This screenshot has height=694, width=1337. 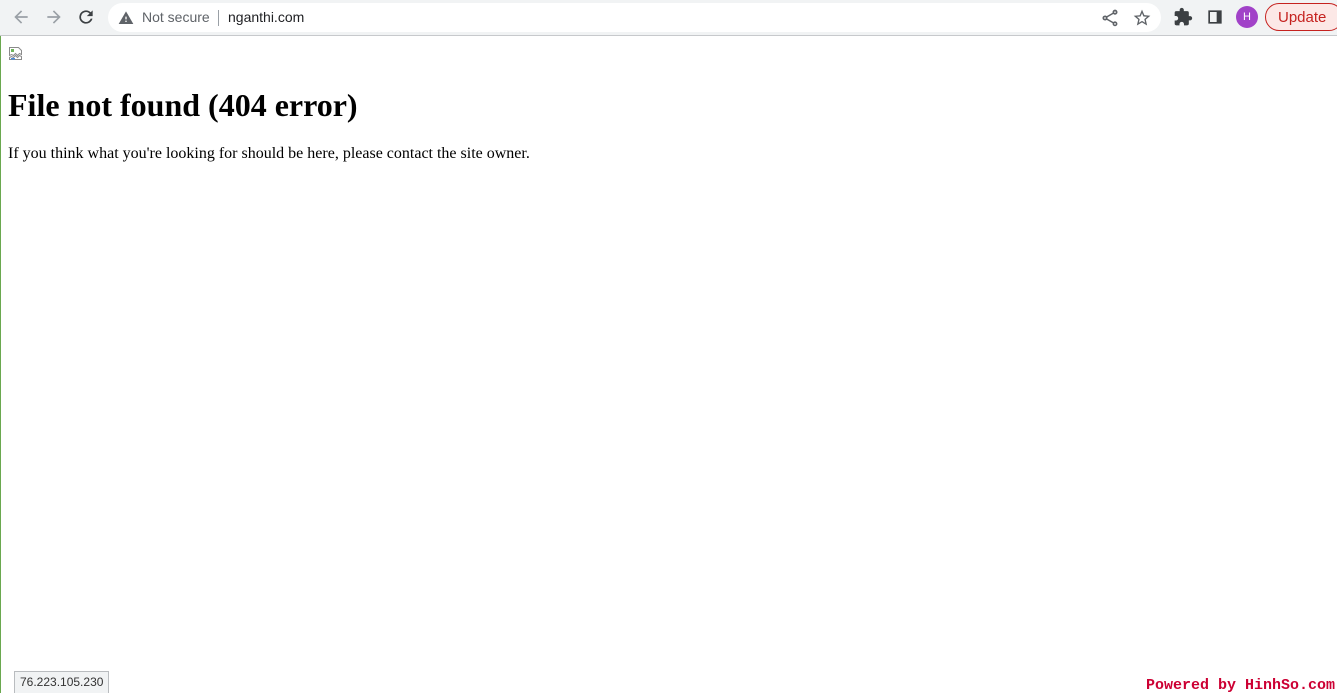 I want to click on side-panel-button, so click(x=1215, y=17).